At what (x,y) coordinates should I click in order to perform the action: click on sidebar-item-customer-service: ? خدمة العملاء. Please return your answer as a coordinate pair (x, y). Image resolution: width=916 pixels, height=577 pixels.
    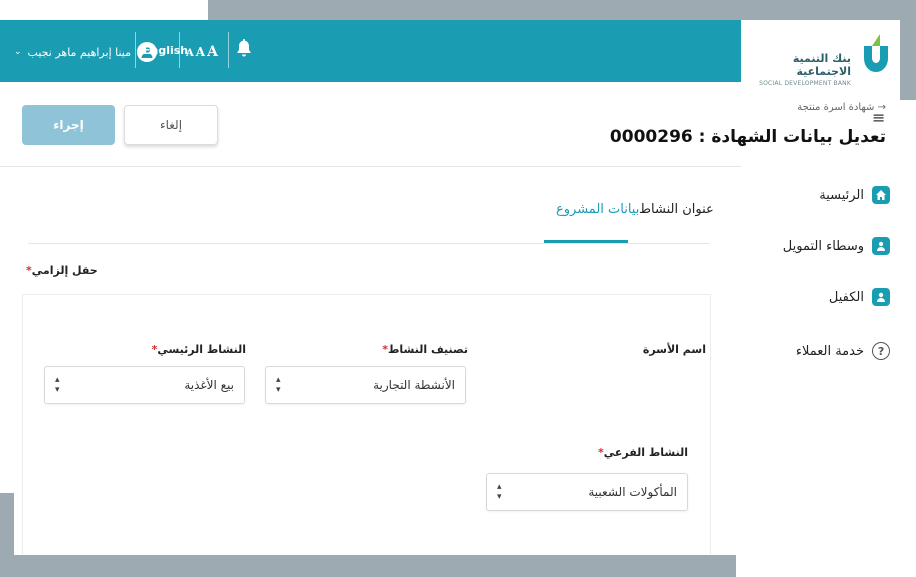
    Looking at the image, I should click on (843, 351).